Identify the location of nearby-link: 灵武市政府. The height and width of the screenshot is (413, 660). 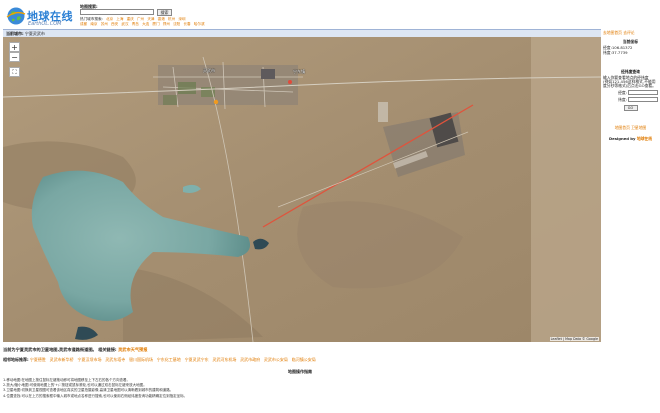
(250, 359).